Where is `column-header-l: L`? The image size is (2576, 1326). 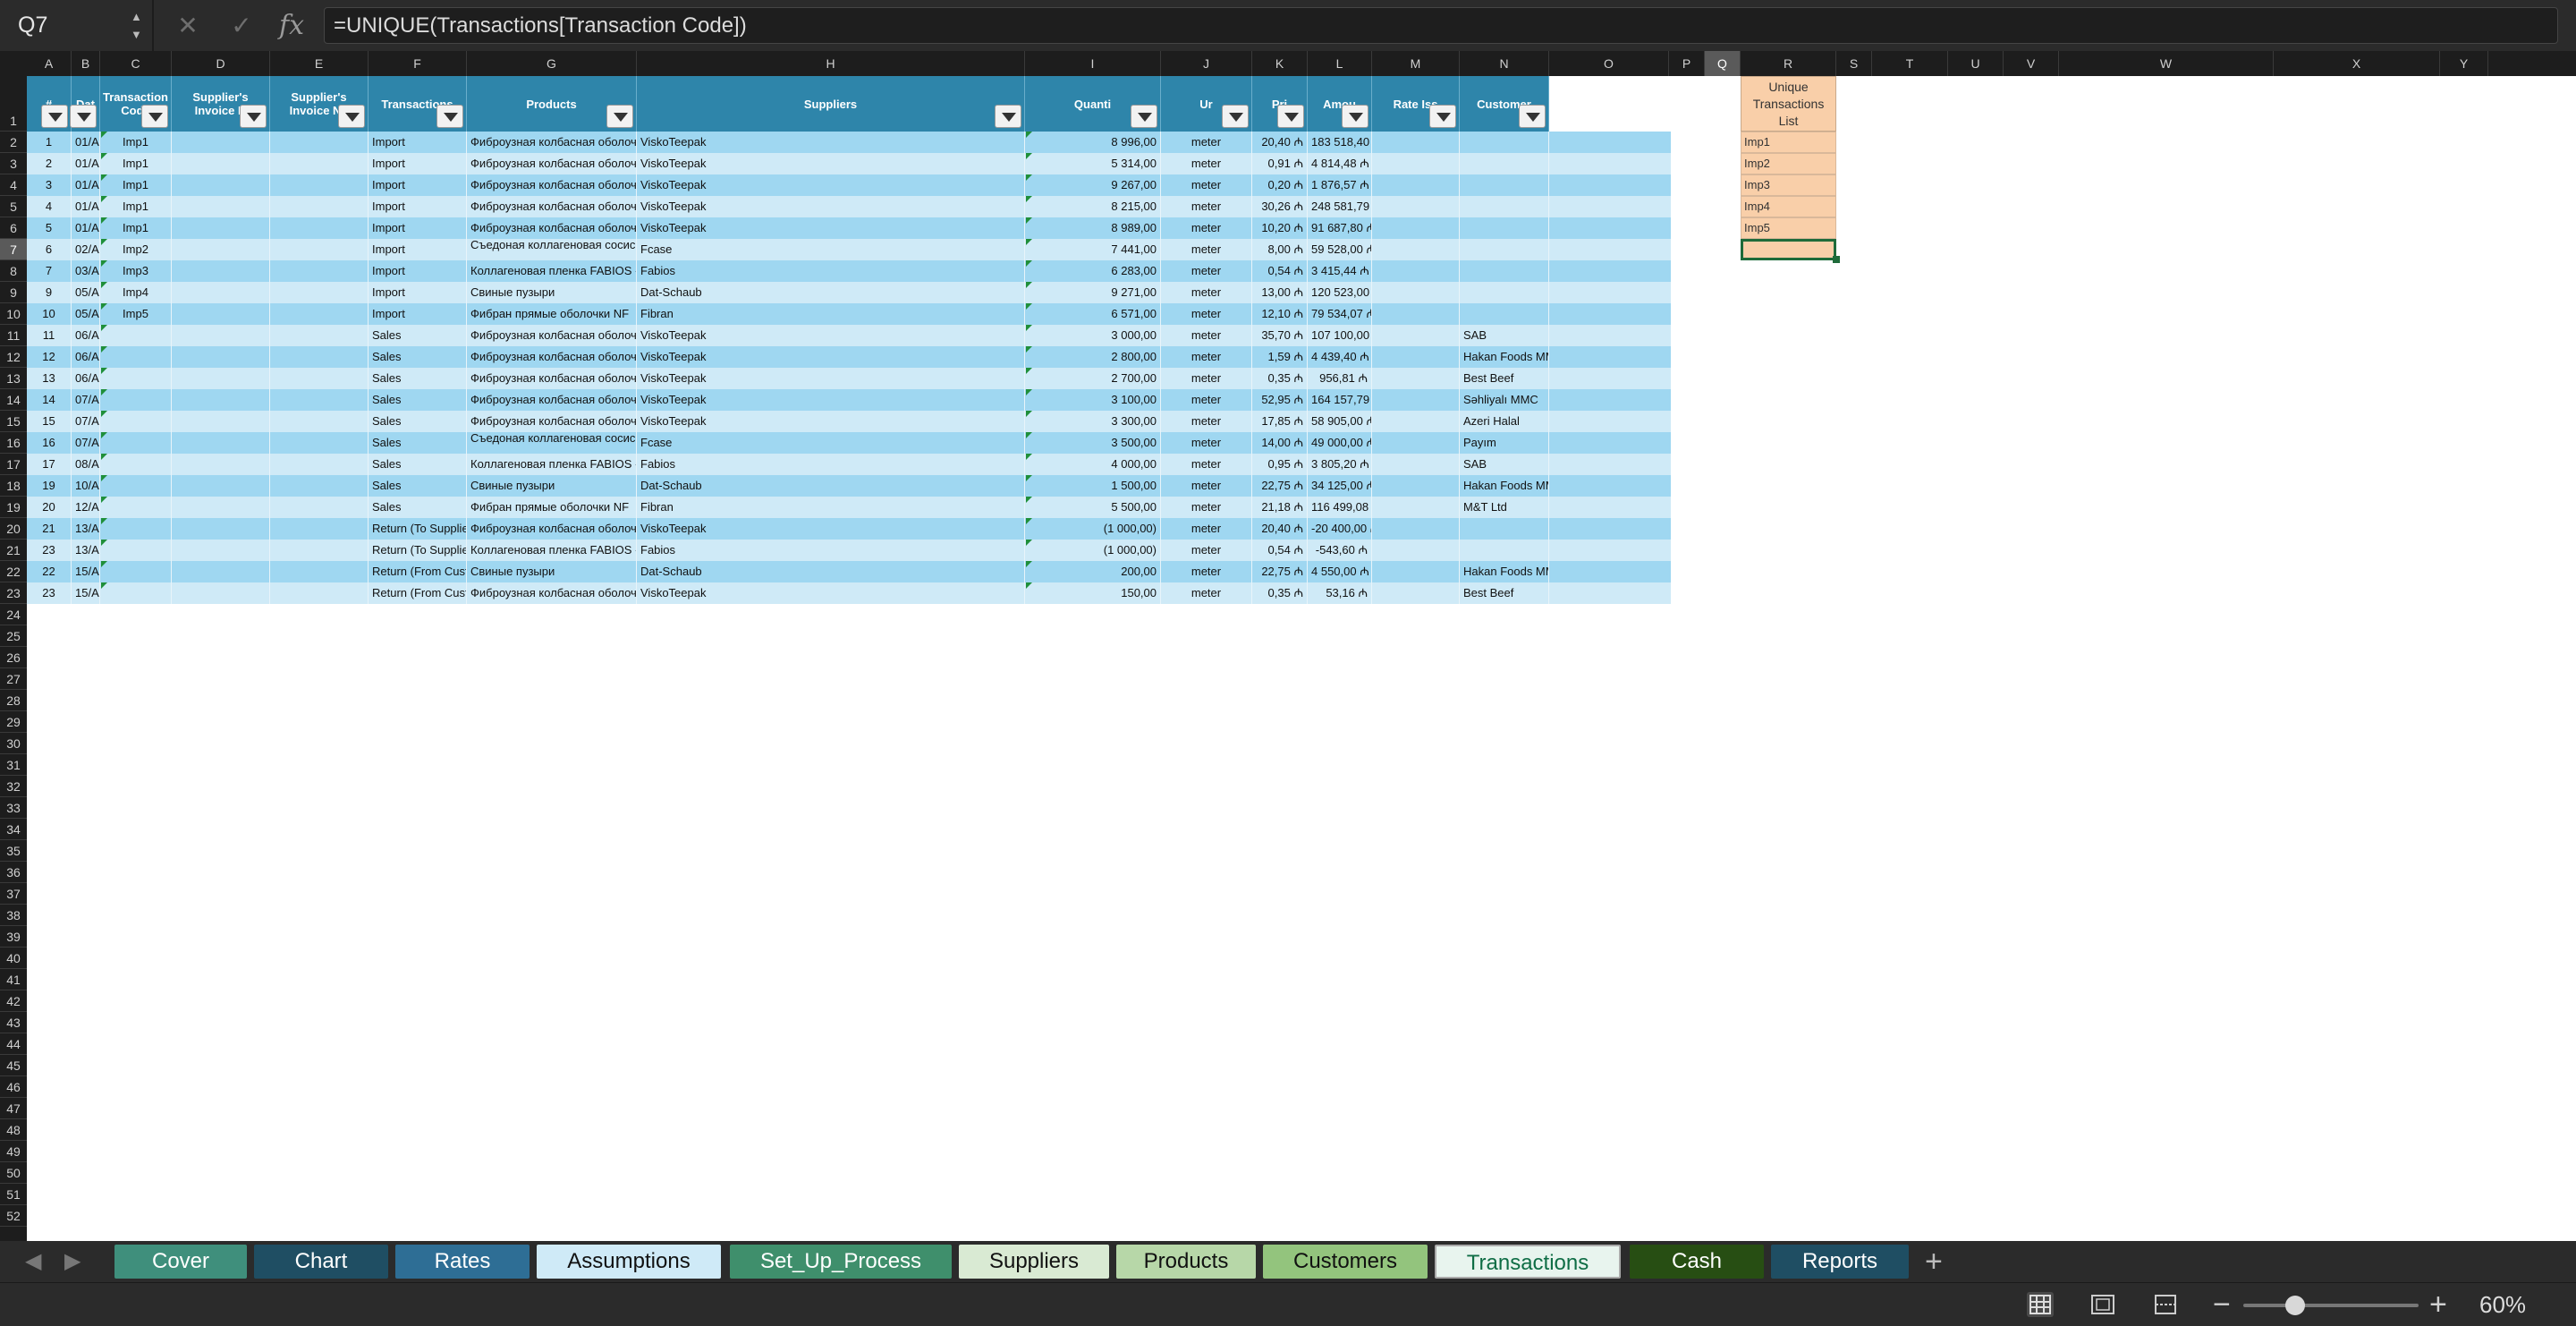
column-header-l: L is located at coordinates (1340, 63).